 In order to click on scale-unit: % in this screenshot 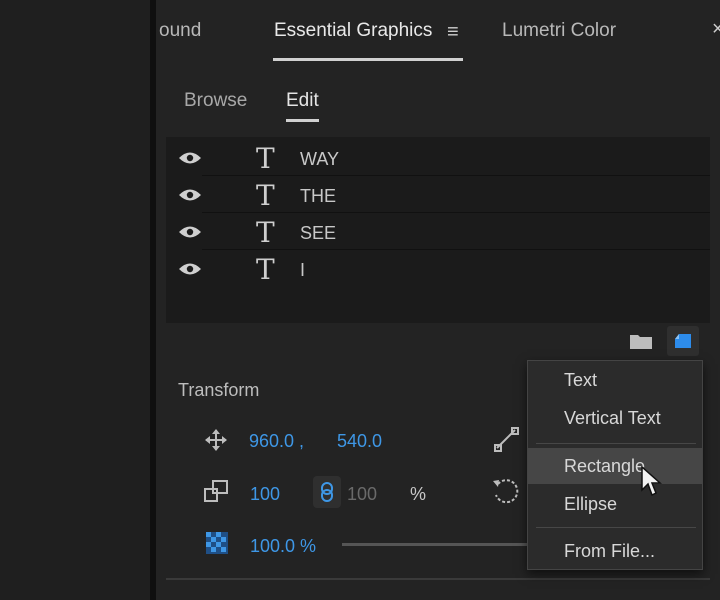, I will do `click(418, 494)`.